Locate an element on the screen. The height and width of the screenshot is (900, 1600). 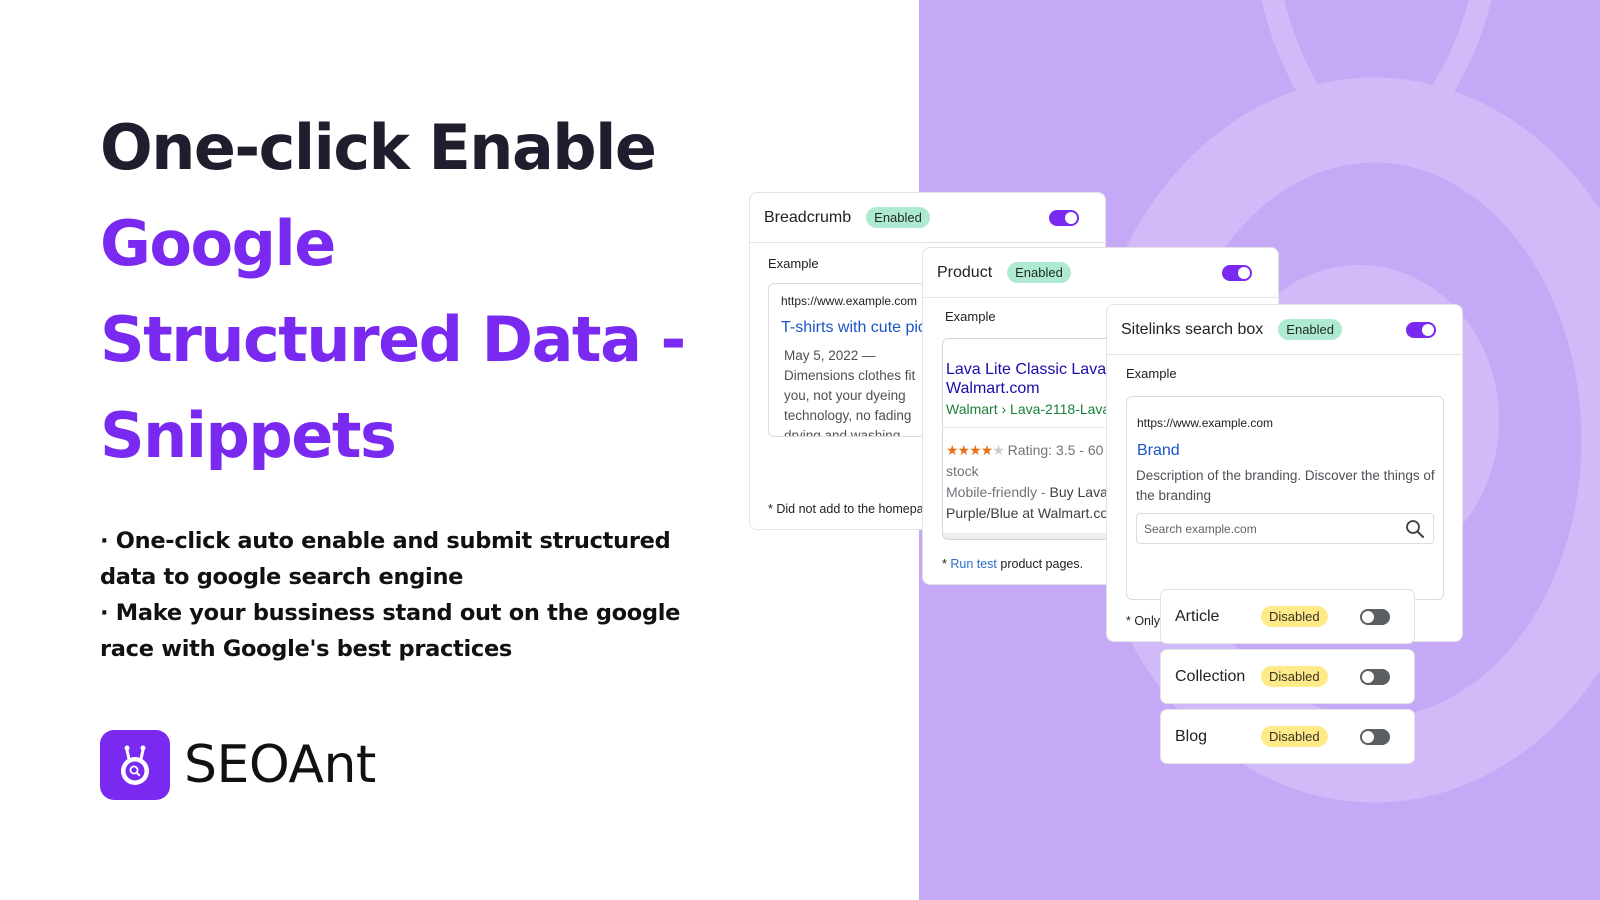
blog-toggle is located at coordinates (1375, 736).